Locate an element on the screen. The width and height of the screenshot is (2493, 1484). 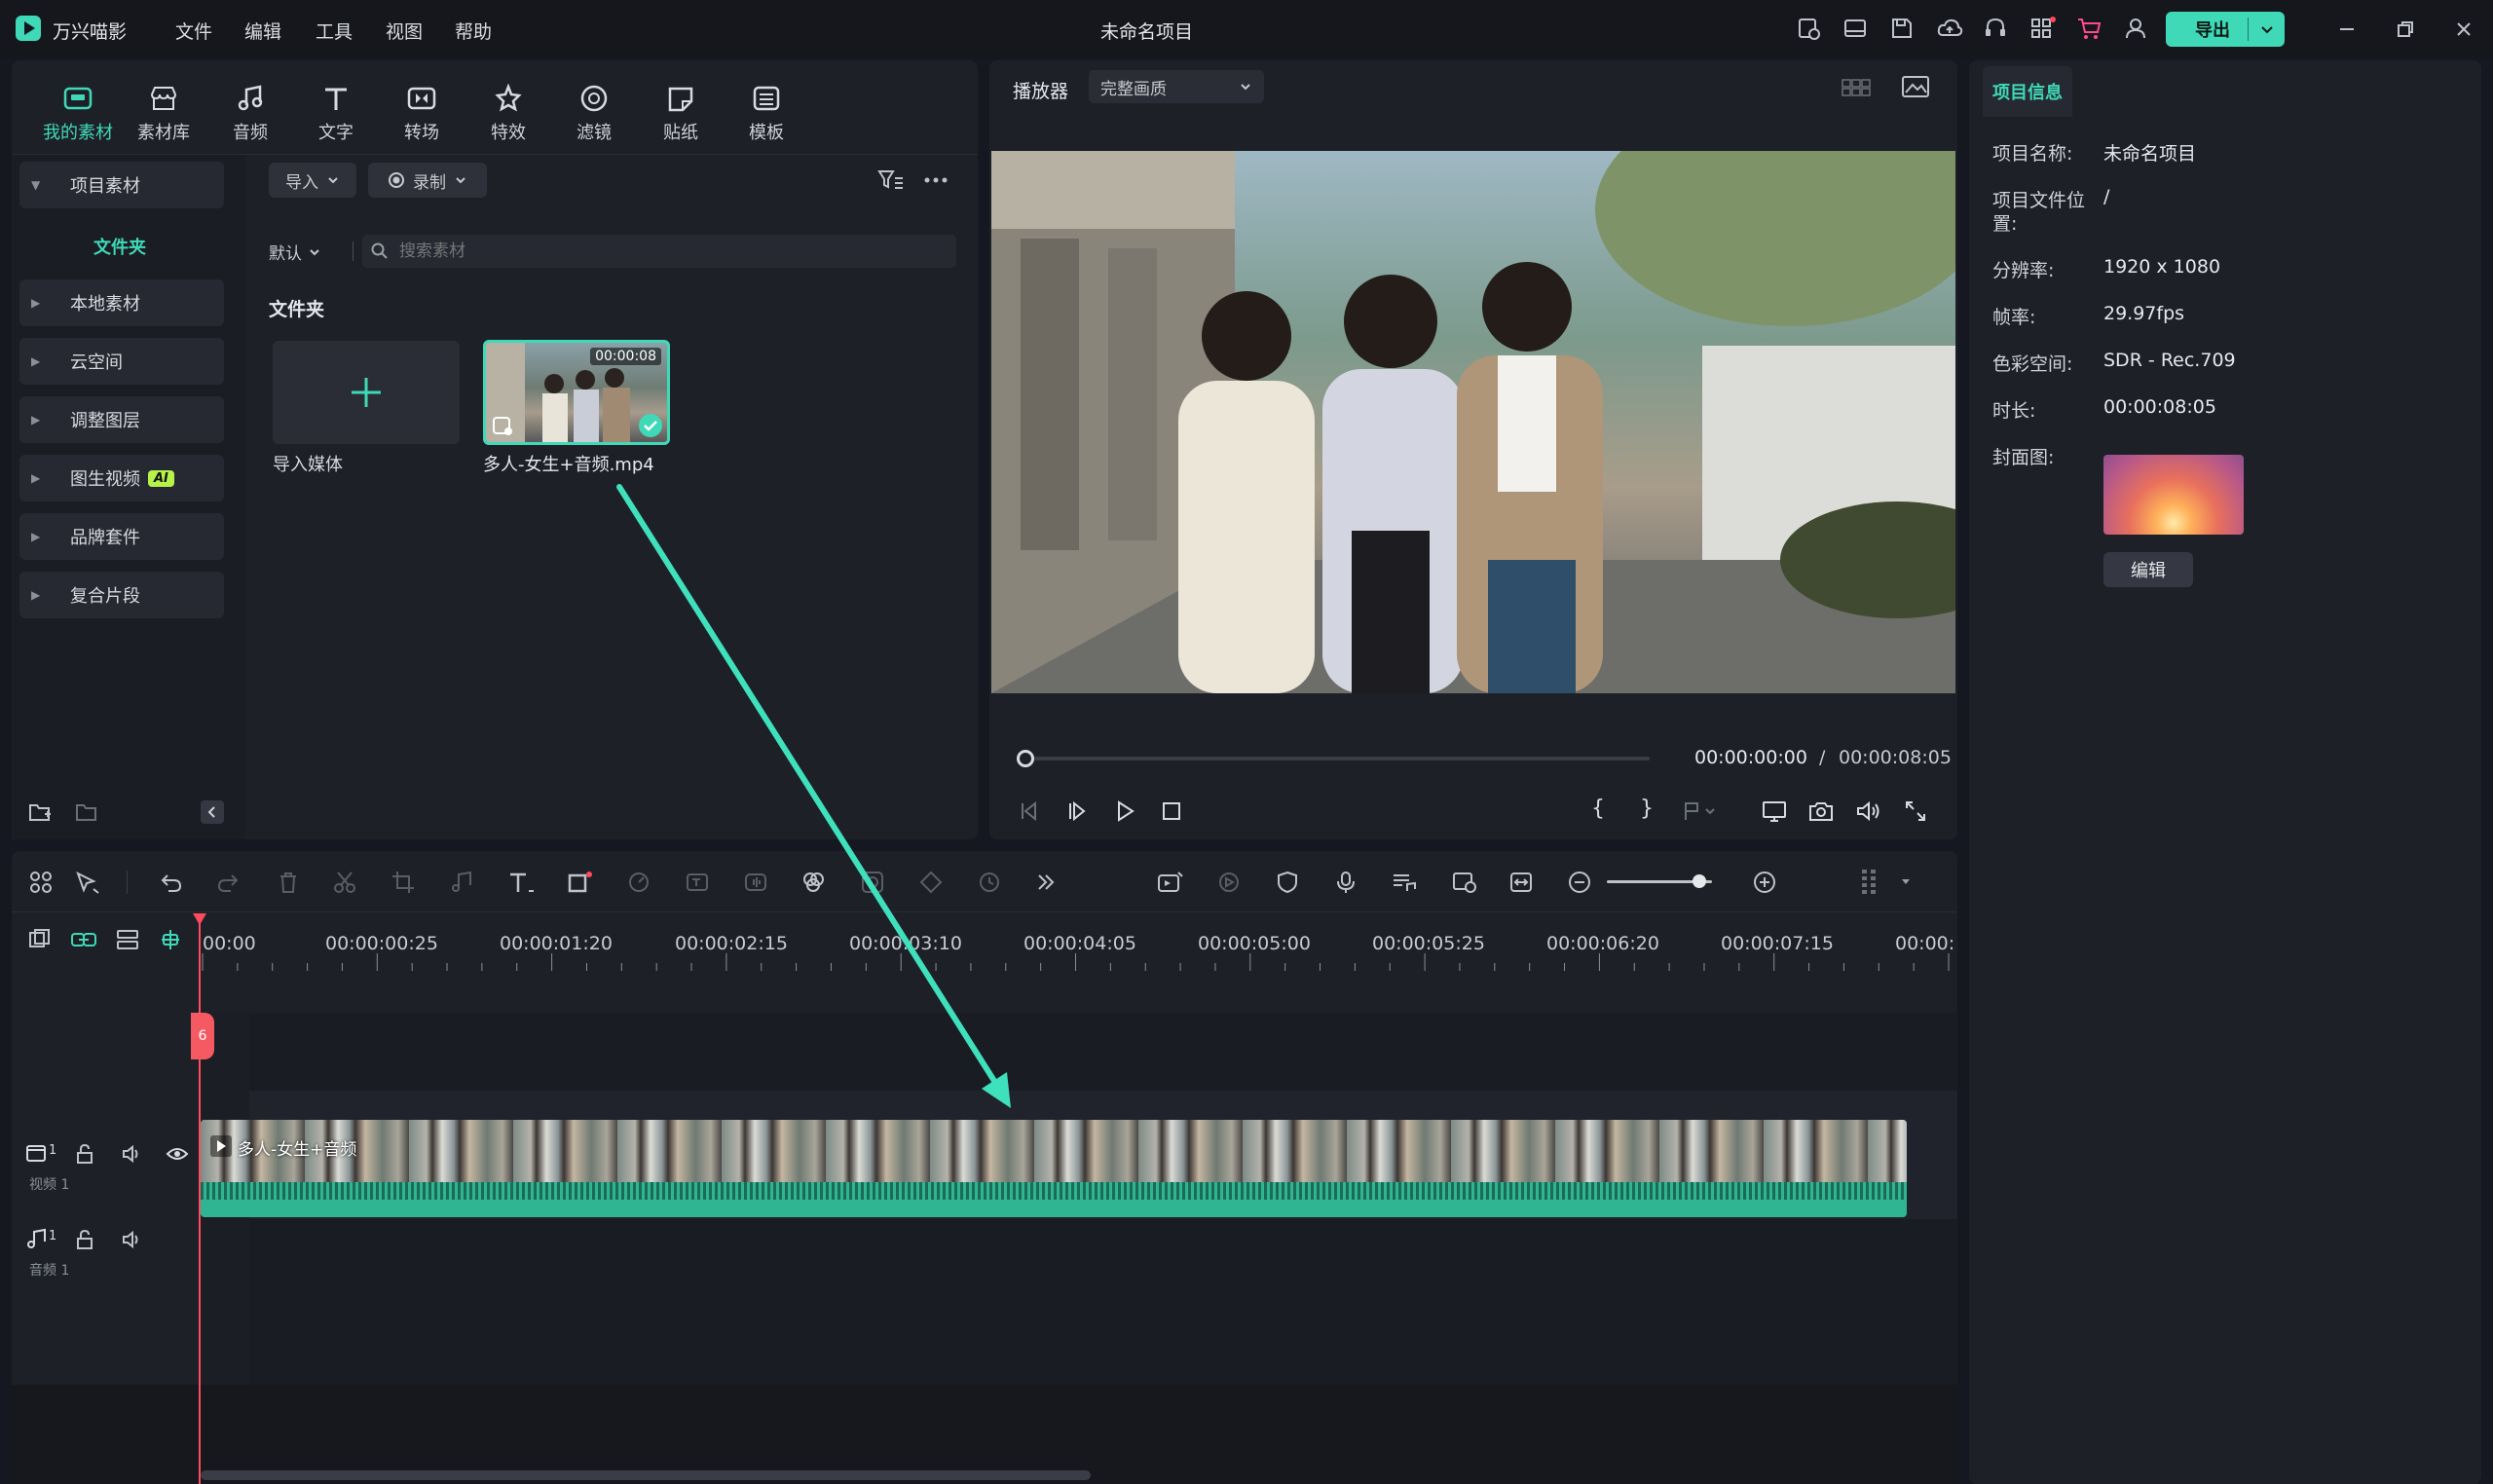
minimize-icon is located at coordinates (2347, 29).